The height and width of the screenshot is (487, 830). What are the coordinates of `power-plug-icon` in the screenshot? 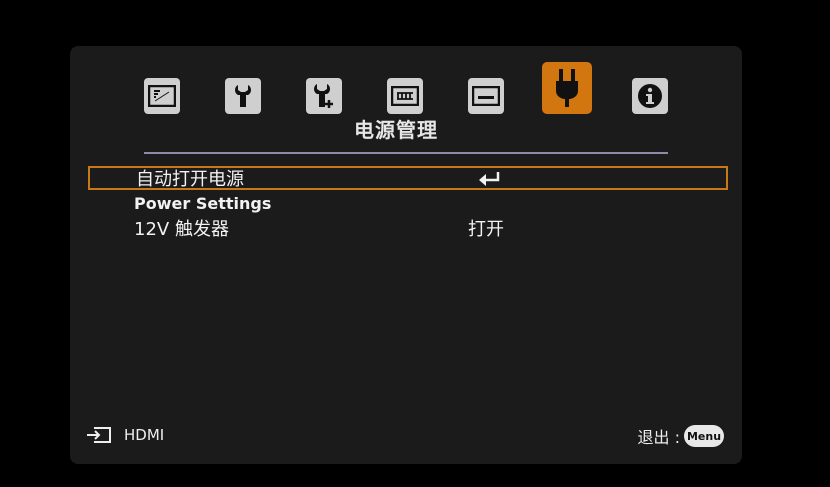 It's located at (567, 88).